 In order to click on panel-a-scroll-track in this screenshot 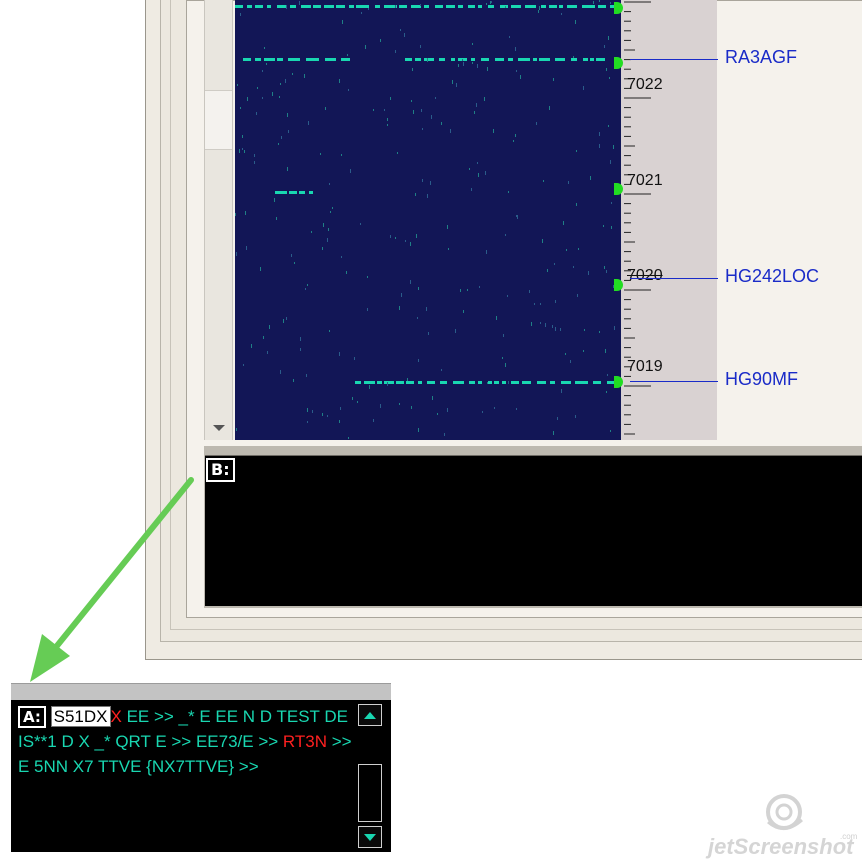, I will do `click(370, 793)`.